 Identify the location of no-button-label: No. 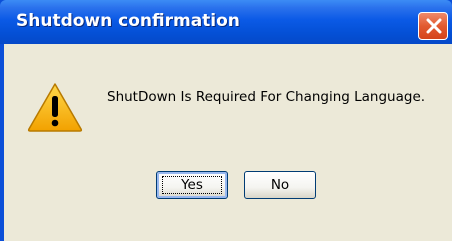
(280, 185).